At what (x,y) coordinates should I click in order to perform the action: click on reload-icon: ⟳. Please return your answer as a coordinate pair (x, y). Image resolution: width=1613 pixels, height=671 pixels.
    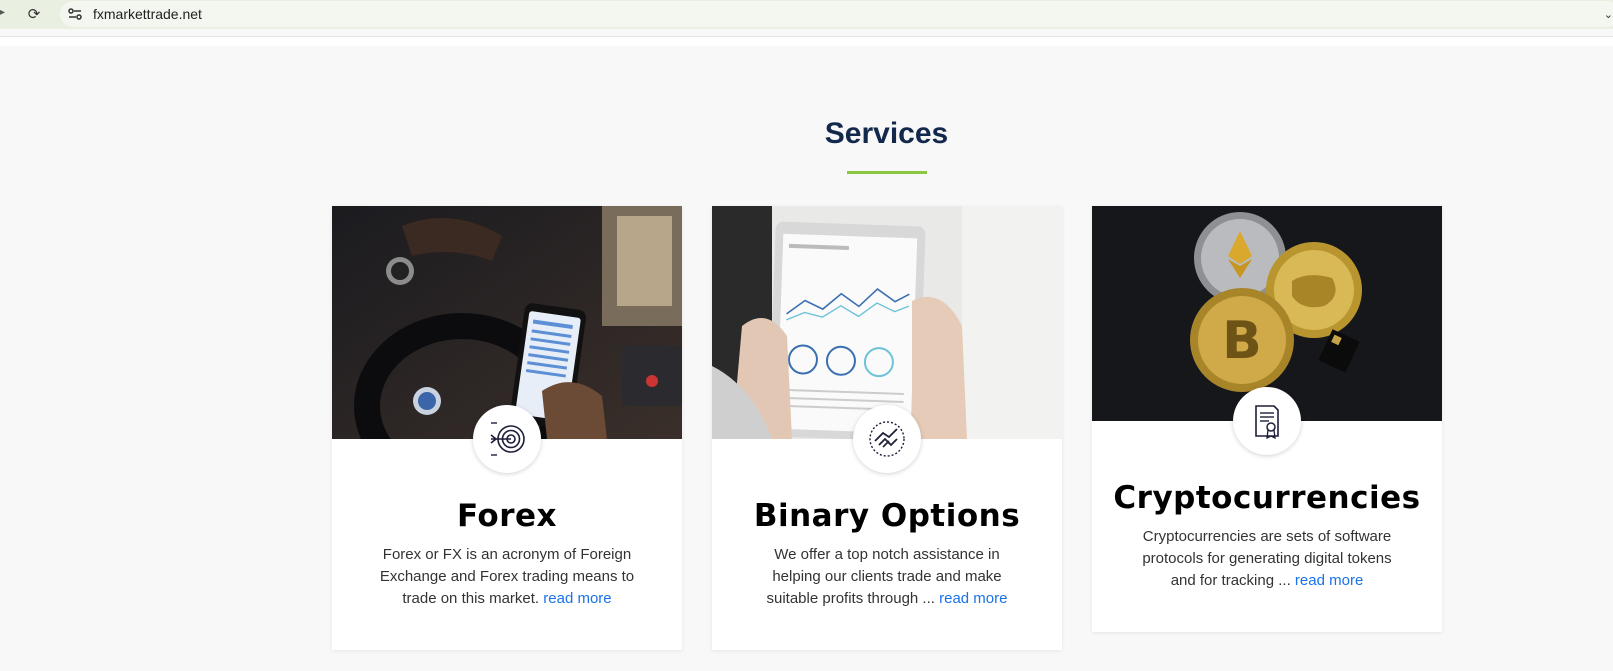
    Looking at the image, I should click on (34, 14).